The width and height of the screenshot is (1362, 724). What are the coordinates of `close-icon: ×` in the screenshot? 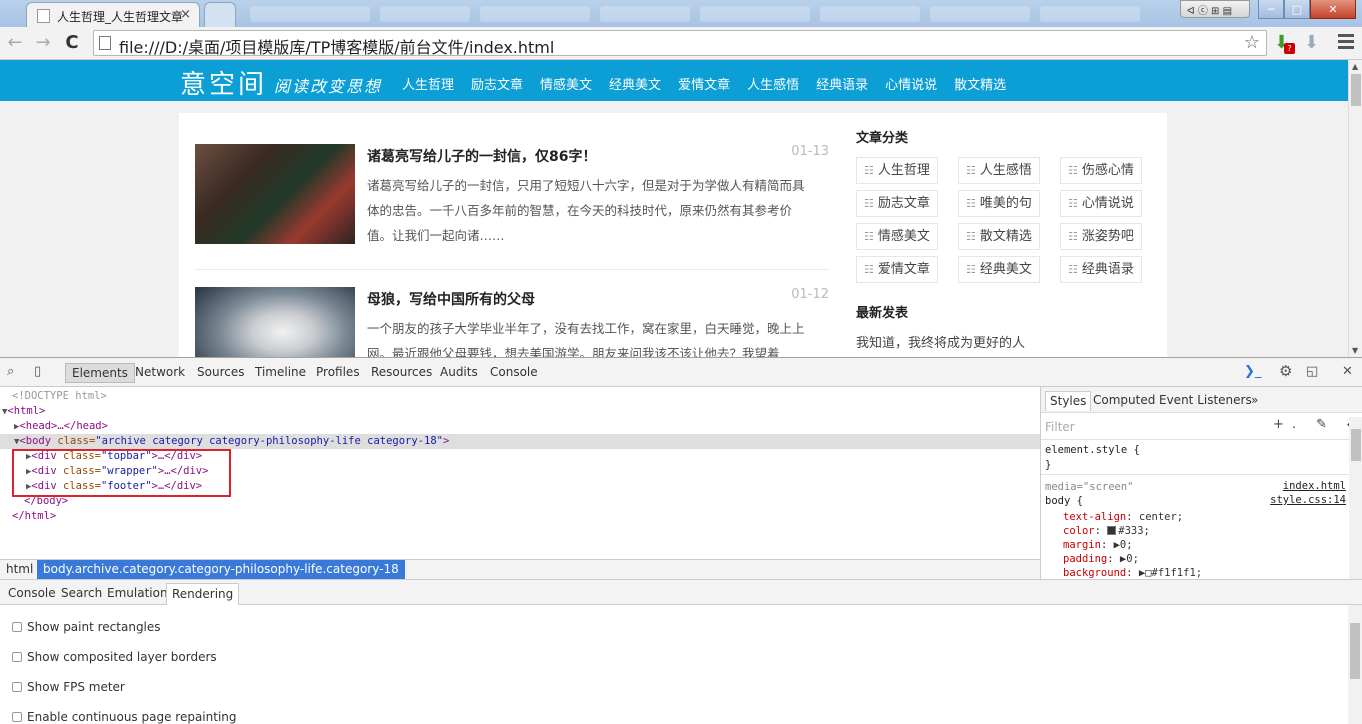 It's located at (185, 14).